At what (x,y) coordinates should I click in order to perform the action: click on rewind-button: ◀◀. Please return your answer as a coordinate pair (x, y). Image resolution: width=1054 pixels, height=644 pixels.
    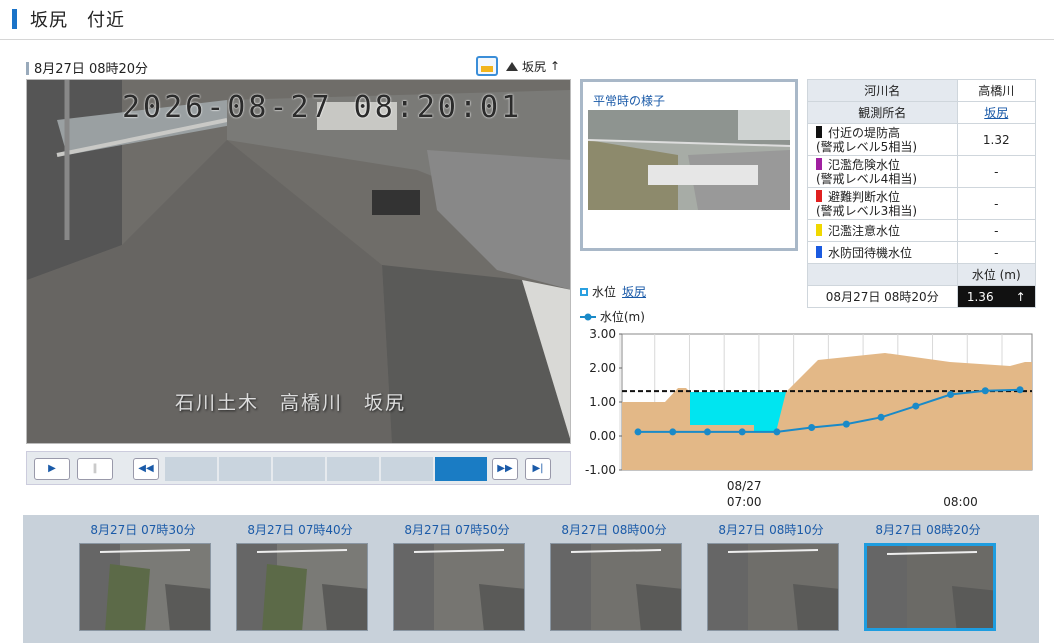
    Looking at the image, I should click on (146, 469).